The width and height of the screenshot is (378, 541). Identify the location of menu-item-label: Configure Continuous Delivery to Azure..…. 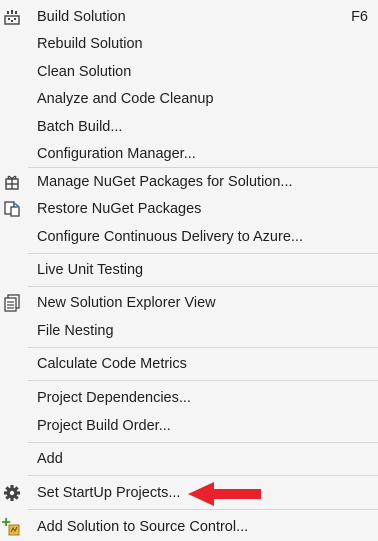
(170, 236).